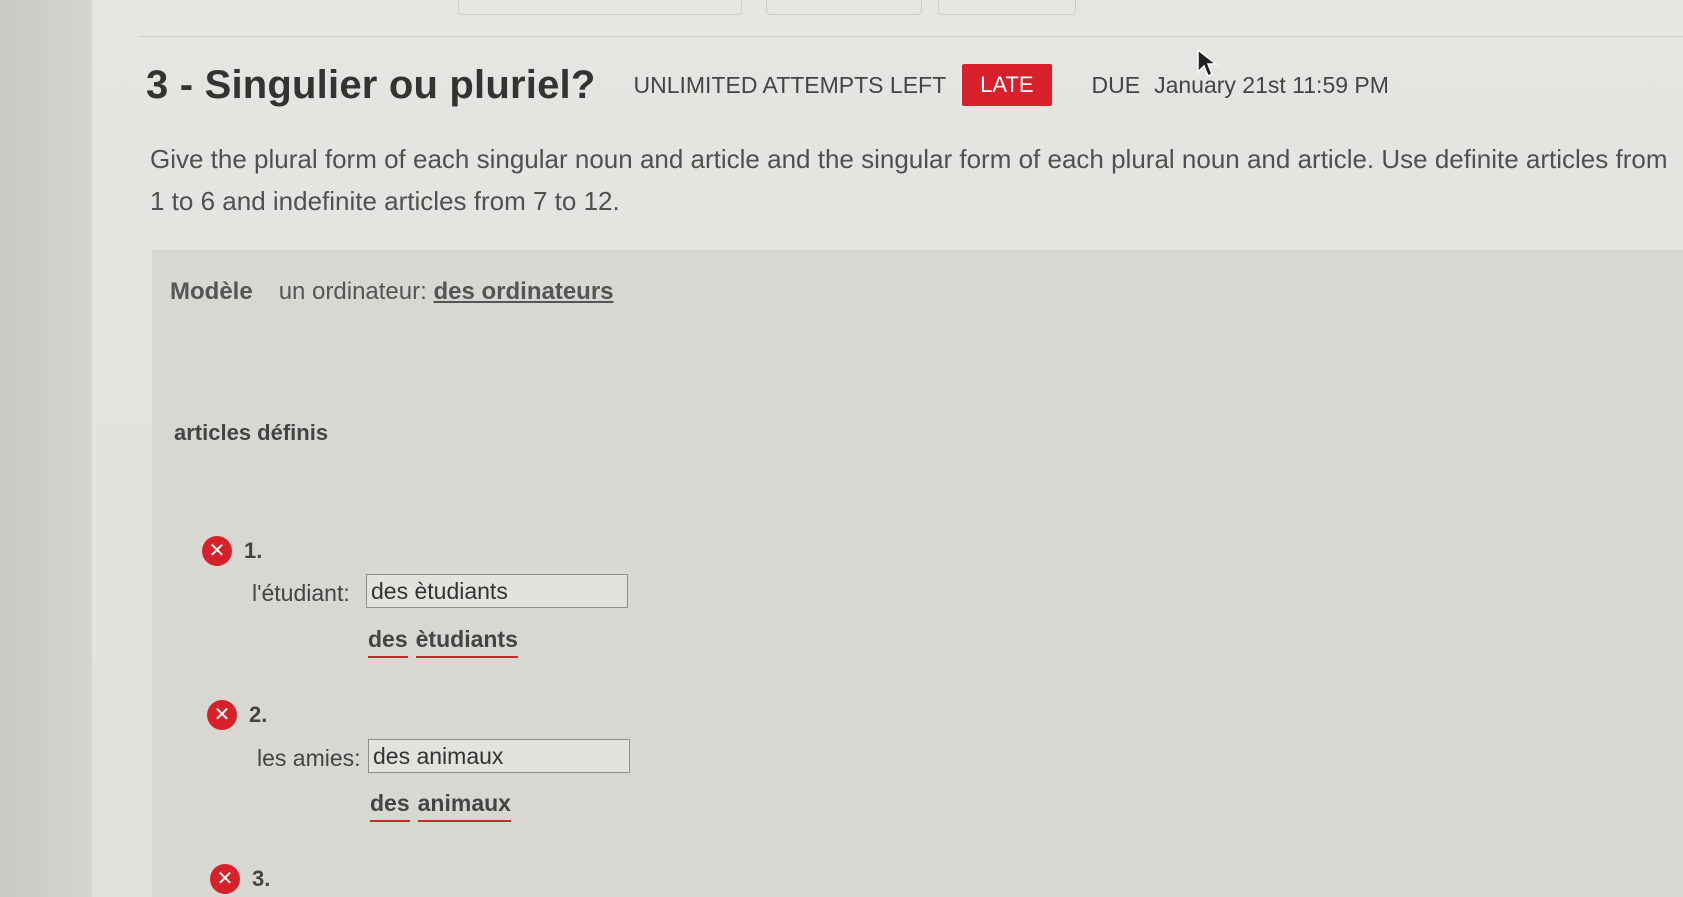 The width and height of the screenshot is (1683, 897). Describe the element at coordinates (1116, 84) in the screenshot. I see `due-label: DUE` at that location.